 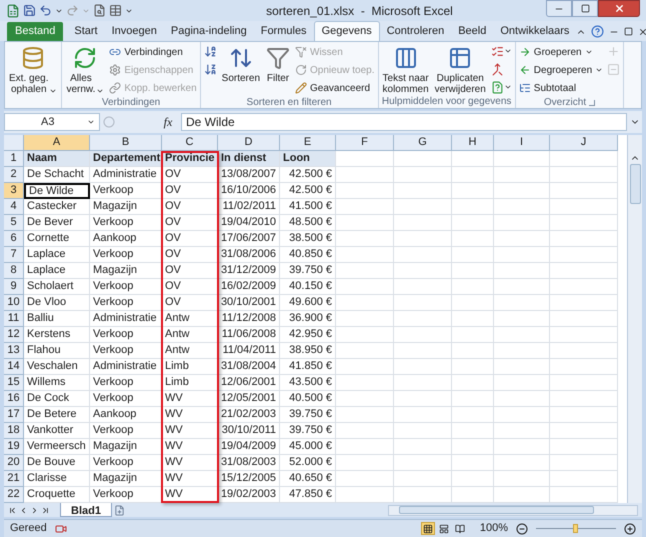 What do you see at coordinates (190, 223) in the screenshot?
I see `table-cell: OV` at bounding box center [190, 223].